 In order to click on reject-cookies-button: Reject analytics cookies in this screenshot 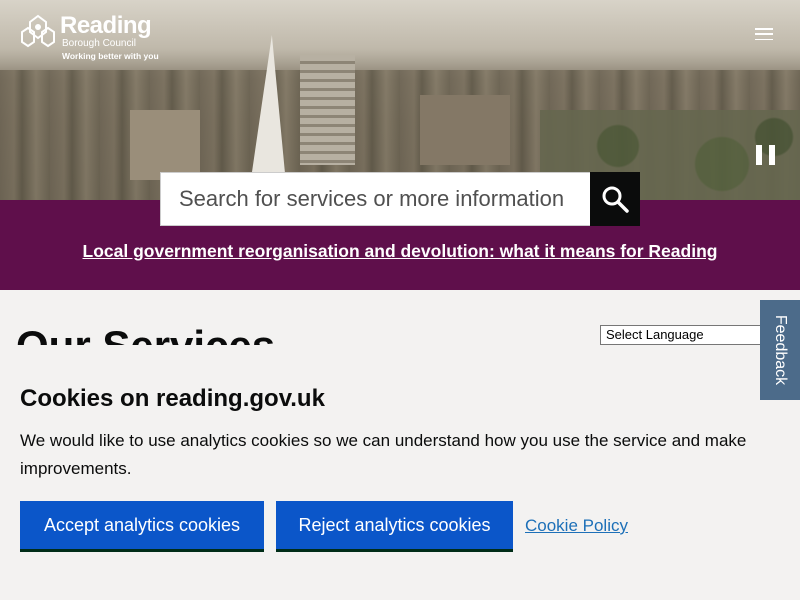, I will do `click(394, 525)`.